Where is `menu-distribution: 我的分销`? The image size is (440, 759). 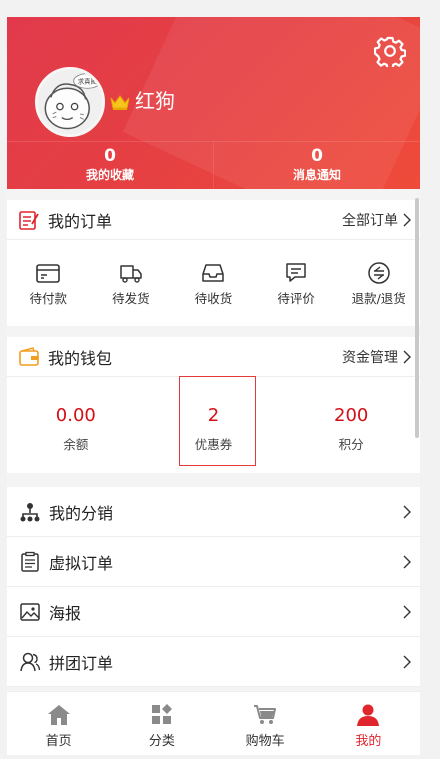
menu-distribution: 我的分销 is located at coordinates (213, 512).